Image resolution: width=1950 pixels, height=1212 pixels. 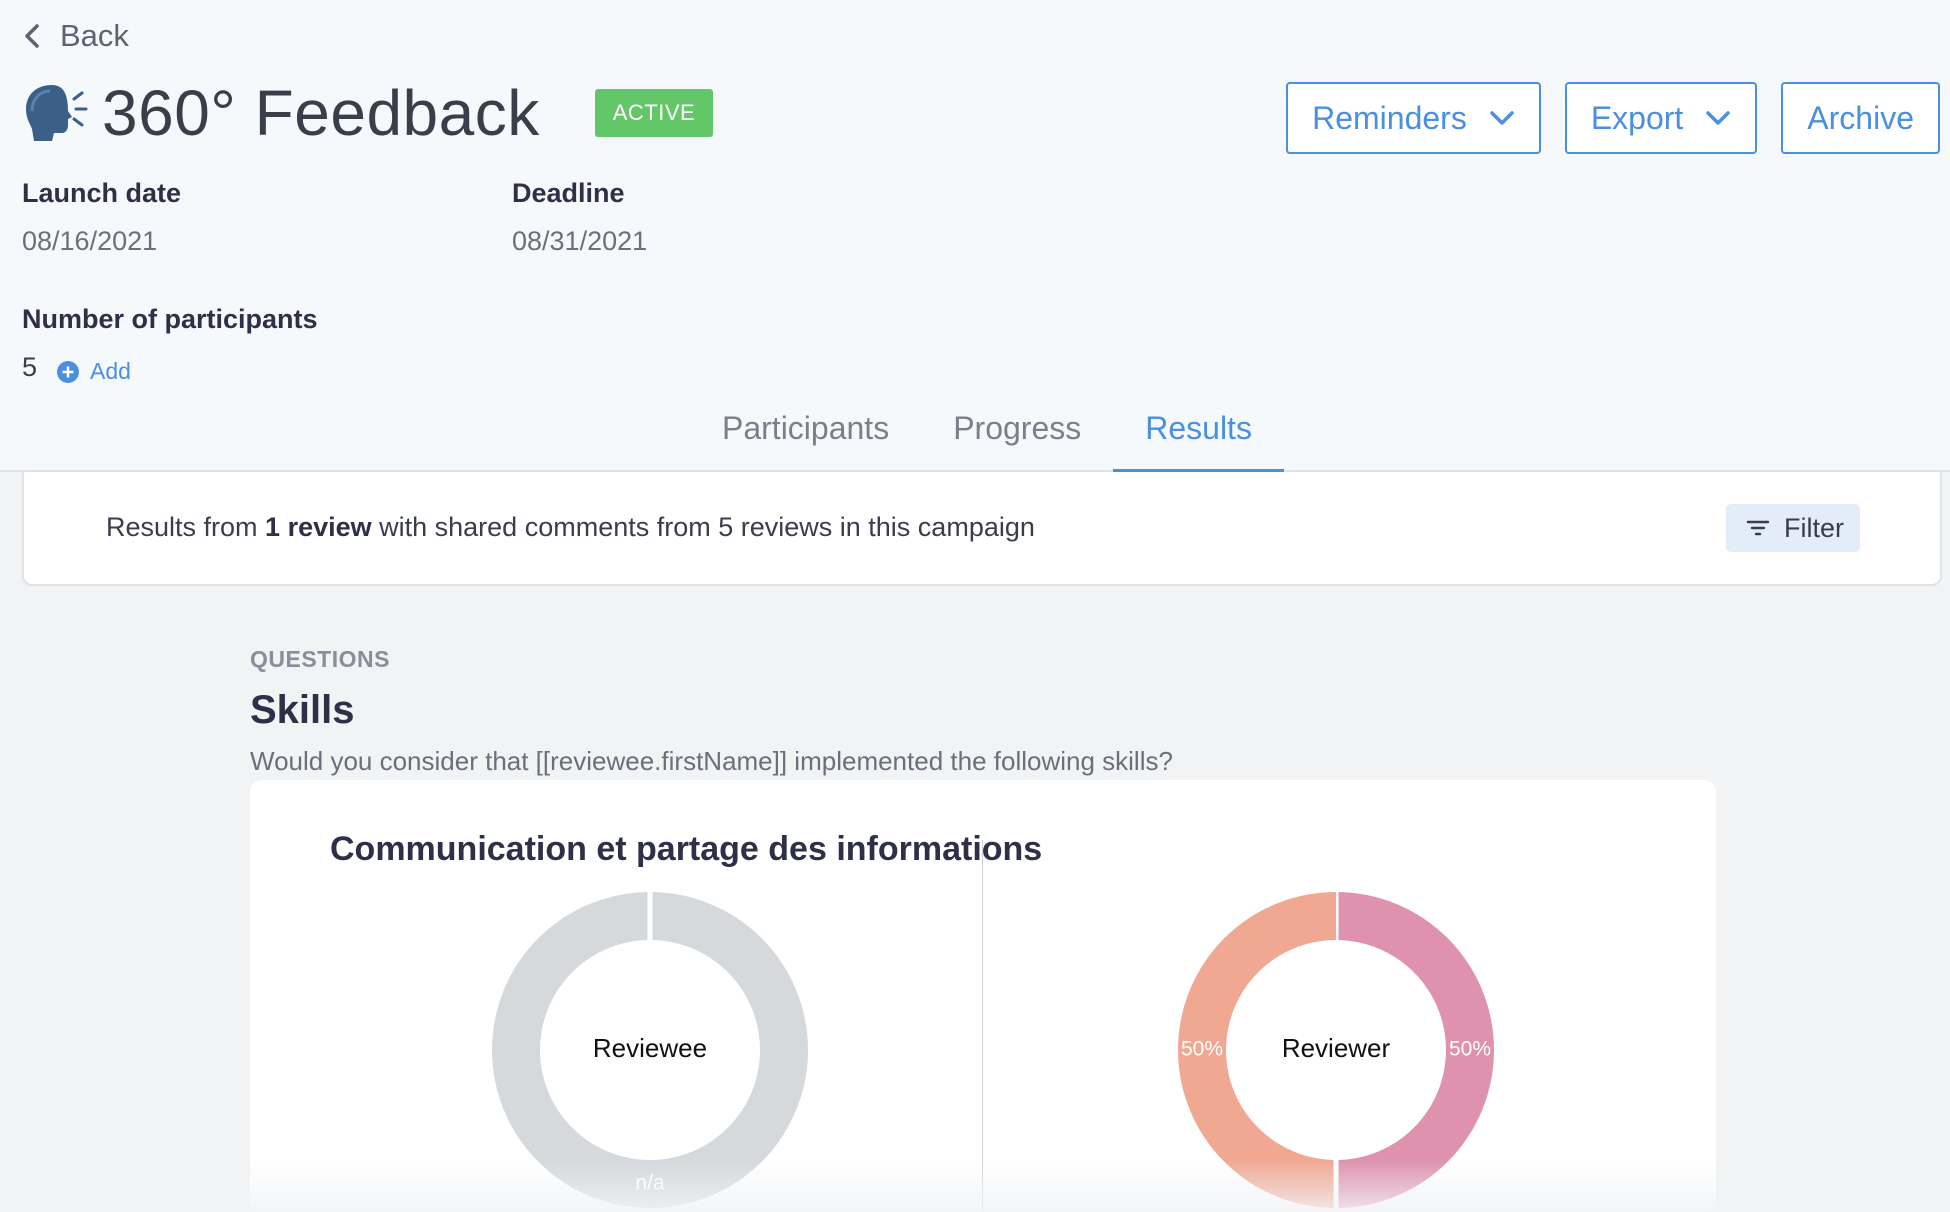 What do you see at coordinates (1389, 117) in the screenshot?
I see `reminders-label: Reminders` at bounding box center [1389, 117].